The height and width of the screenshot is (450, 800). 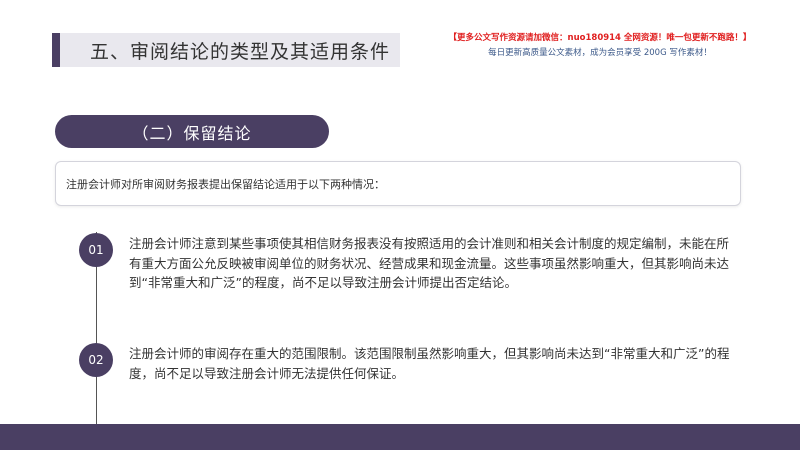 I want to click on section-heading-label: （二）保留结论, so click(x=192, y=133).